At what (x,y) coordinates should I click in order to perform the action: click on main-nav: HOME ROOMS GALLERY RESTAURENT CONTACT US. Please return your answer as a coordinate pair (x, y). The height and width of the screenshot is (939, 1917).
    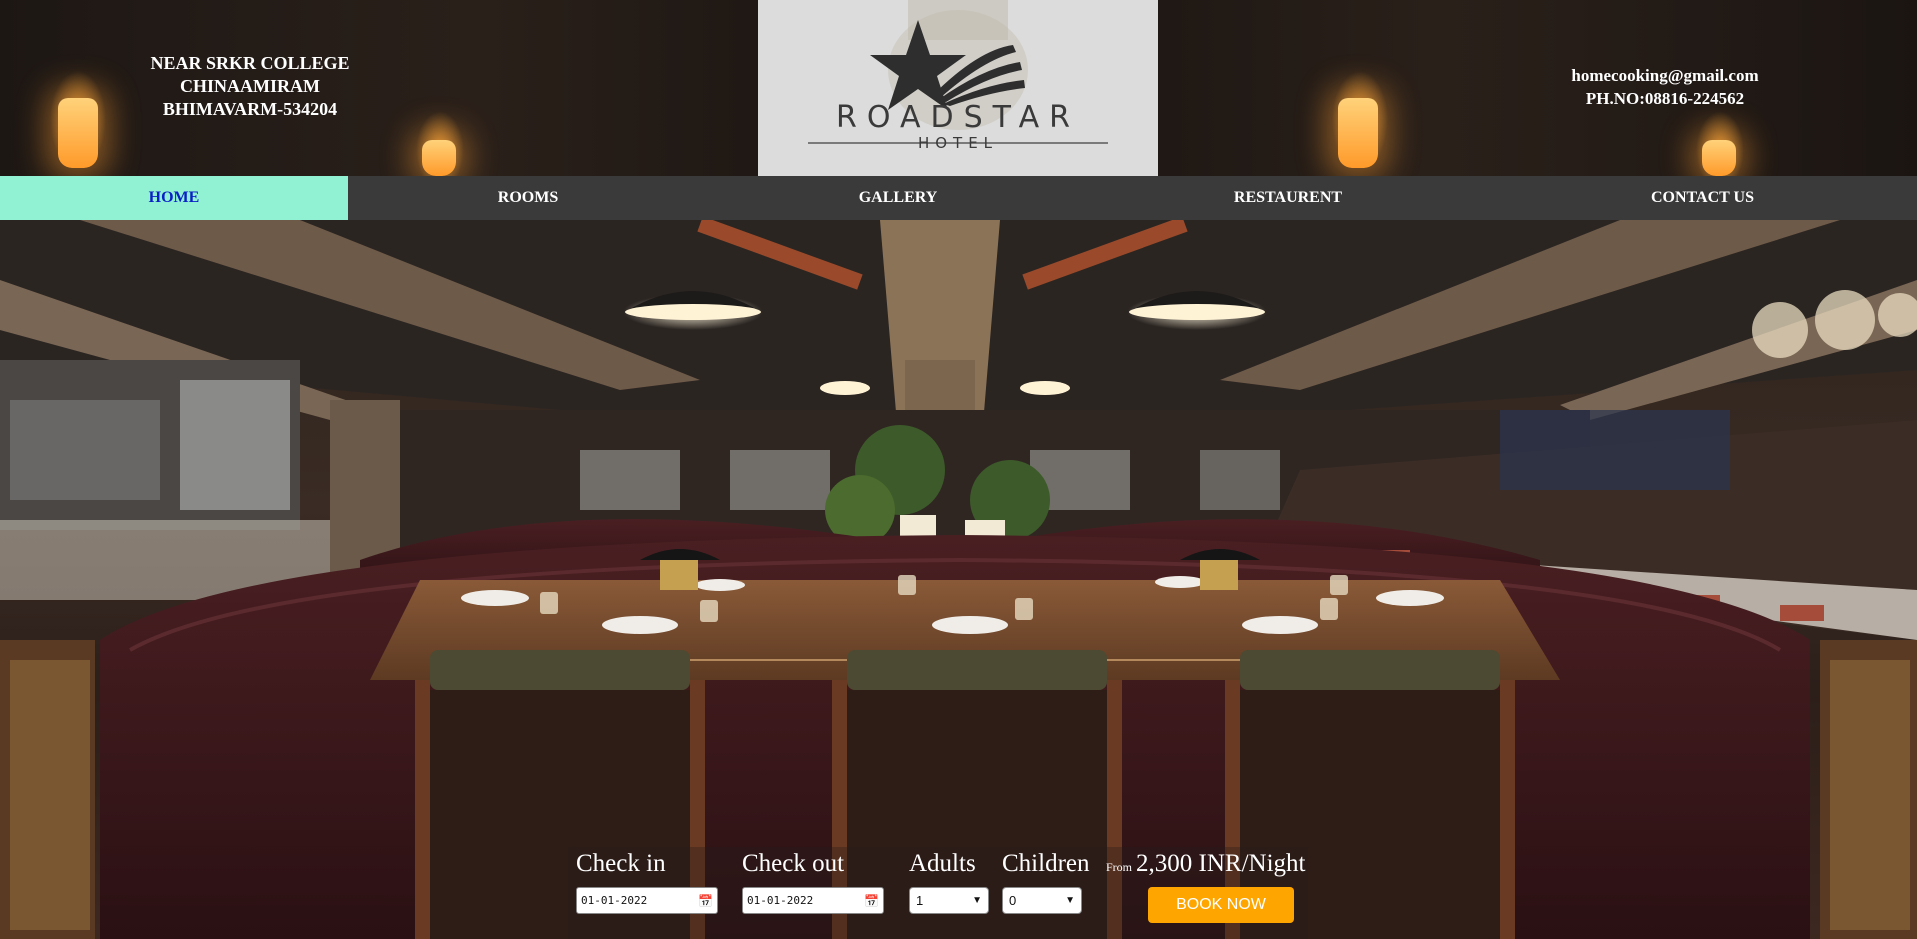
    Looking at the image, I should click on (958, 198).